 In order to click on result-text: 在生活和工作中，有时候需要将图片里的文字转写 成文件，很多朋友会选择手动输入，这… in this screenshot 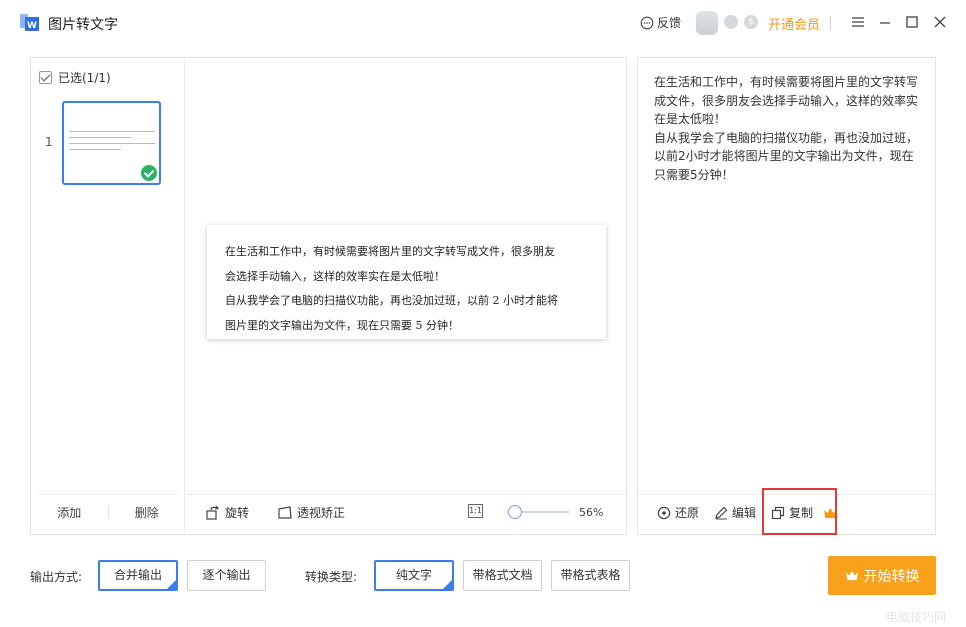, I will do `click(790, 128)`.